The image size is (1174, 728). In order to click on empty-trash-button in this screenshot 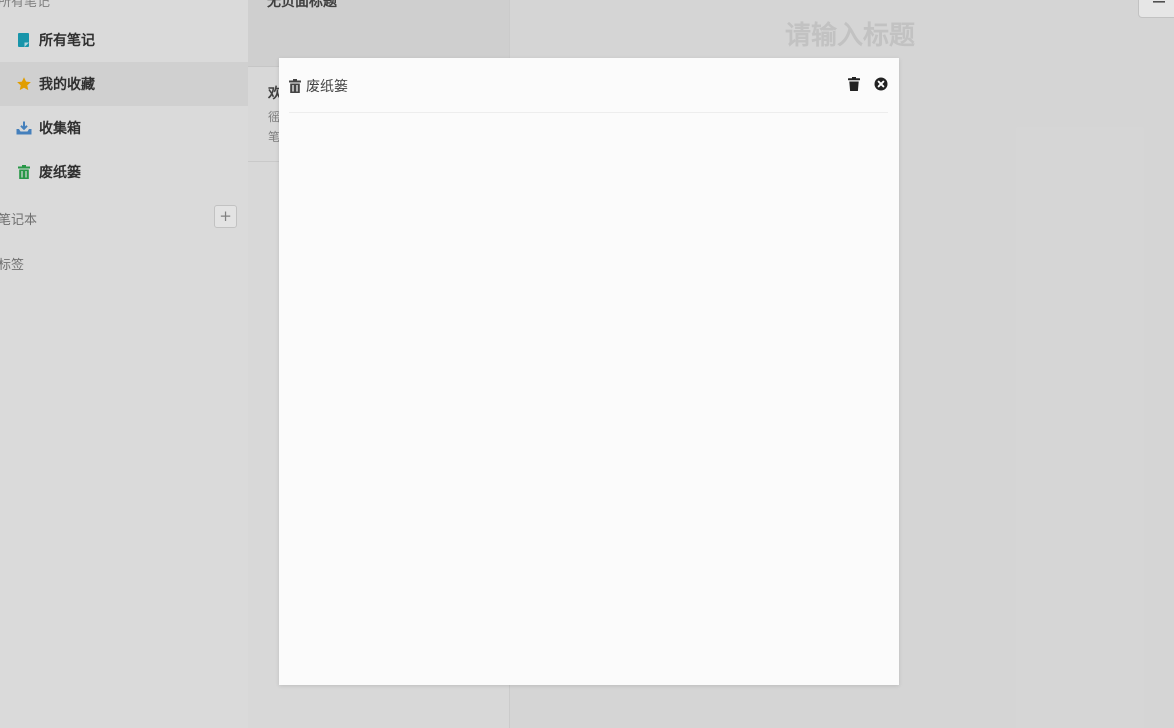, I will do `click(854, 85)`.